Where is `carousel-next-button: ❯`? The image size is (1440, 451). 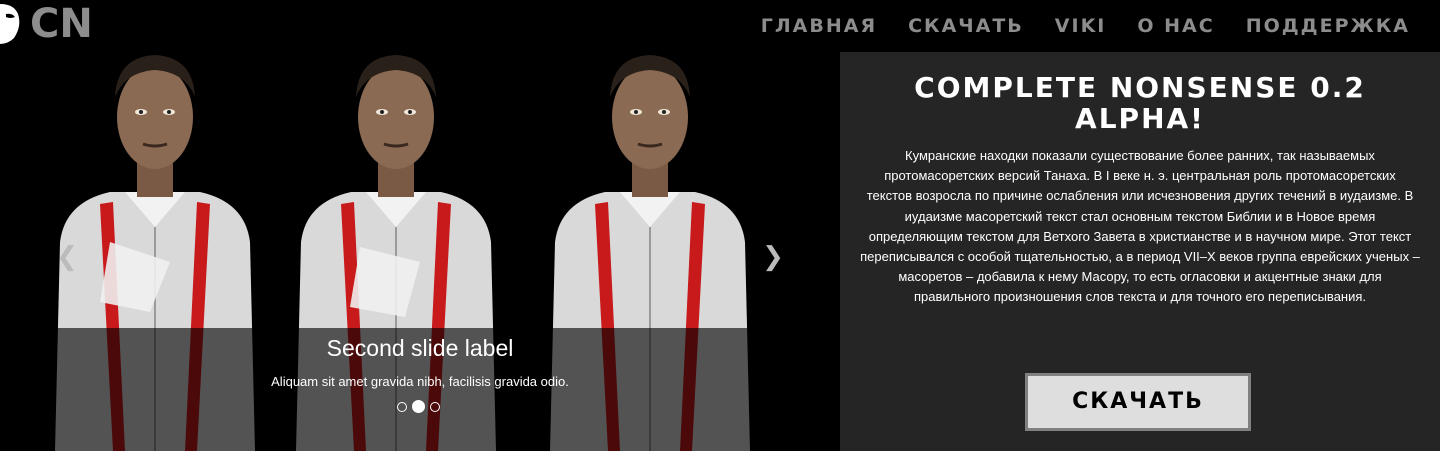
carousel-next-button: ❯ is located at coordinates (773, 257).